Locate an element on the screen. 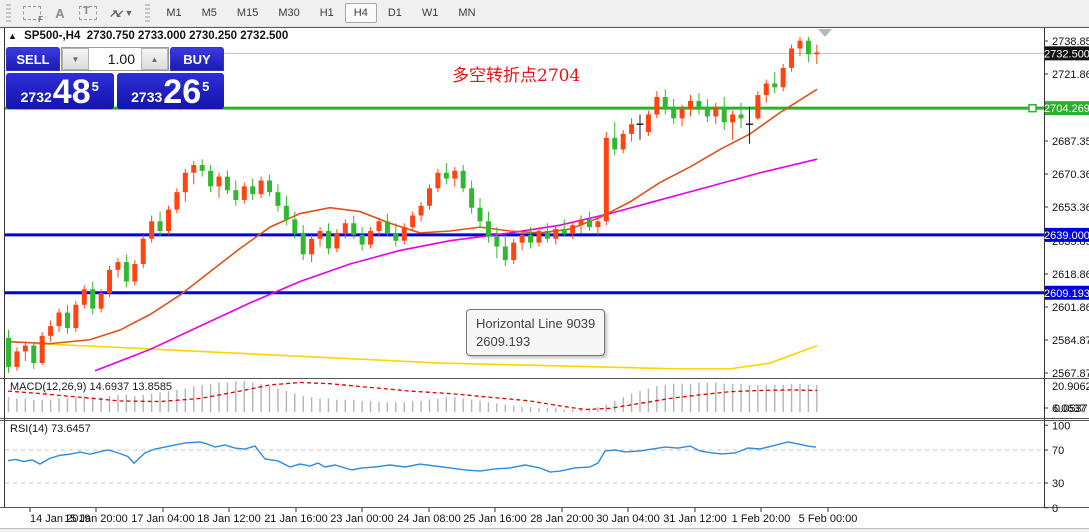 The width and height of the screenshot is (1089, 532). volume-box: ▼ 1.00 ▲ is located at coordinates (115, 59).